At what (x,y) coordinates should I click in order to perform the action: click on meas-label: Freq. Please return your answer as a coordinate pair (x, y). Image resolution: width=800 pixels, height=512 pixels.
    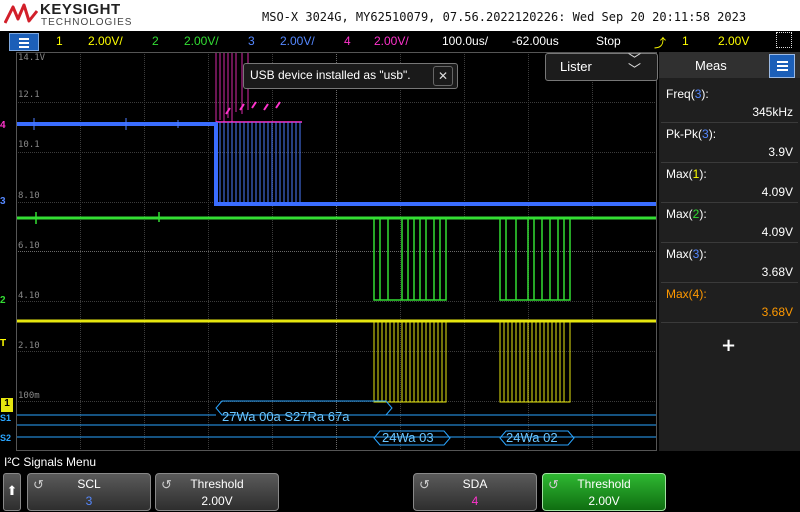
    Looking at the image, I should click on (678, 94).